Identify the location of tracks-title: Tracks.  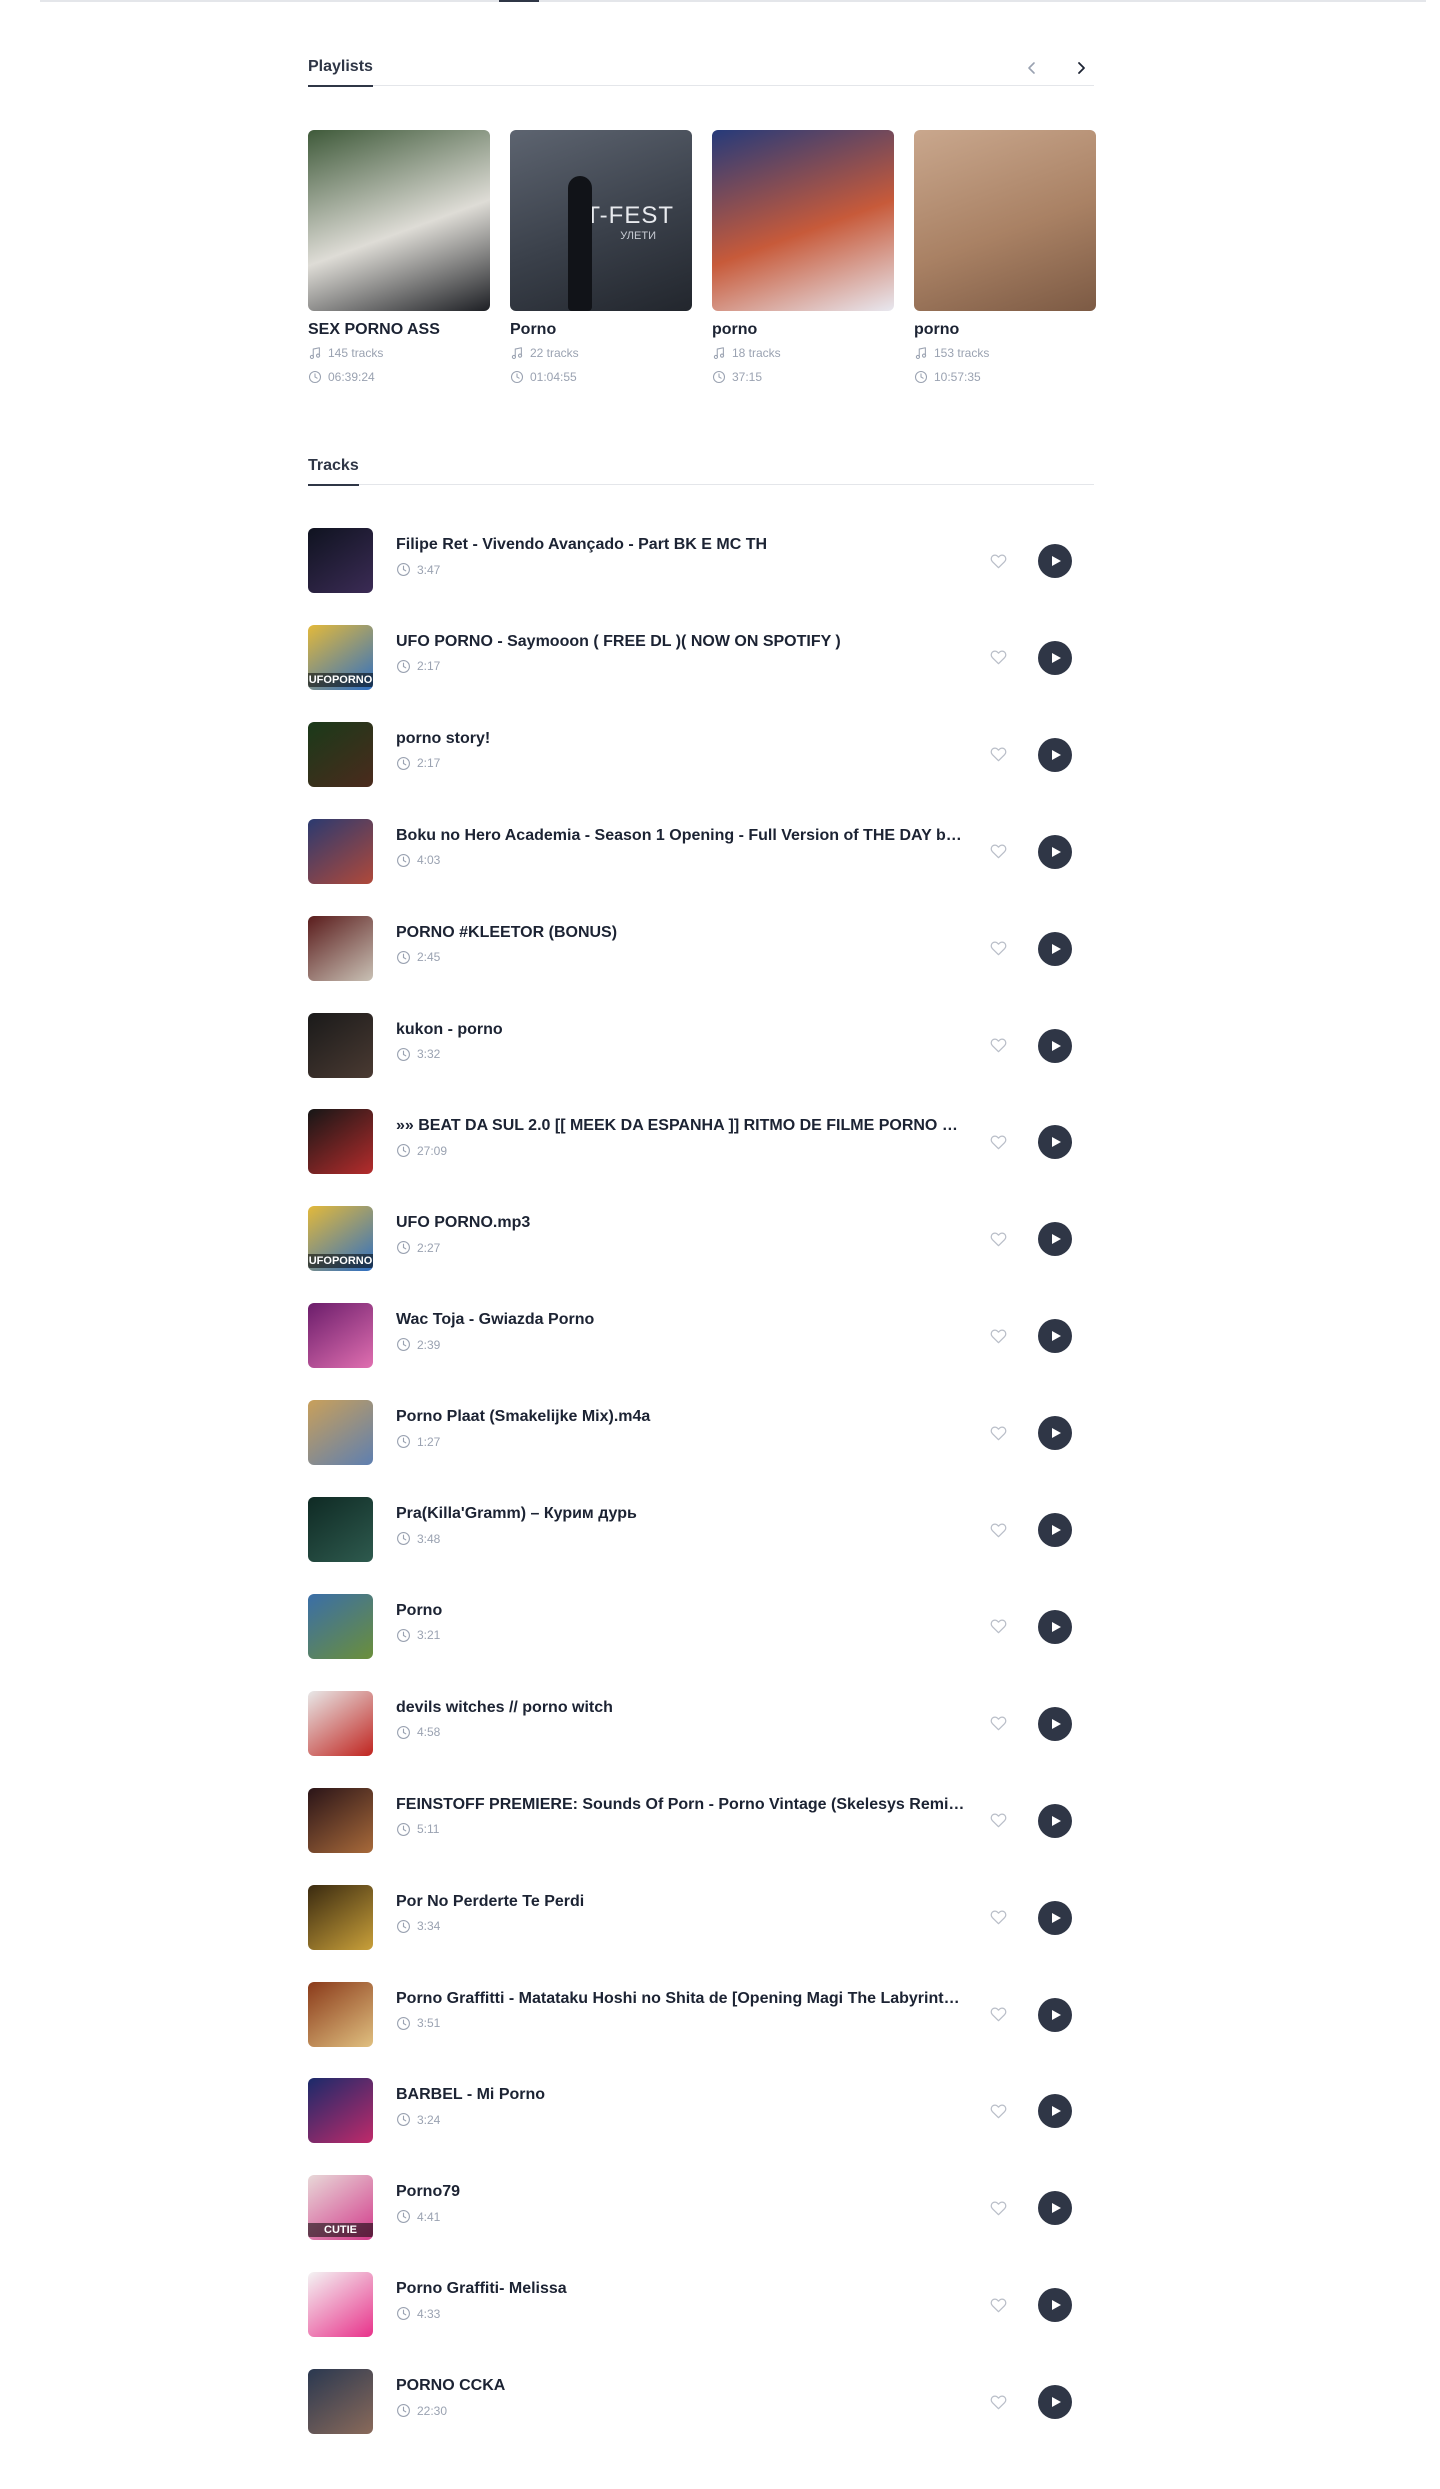
(333, 471).